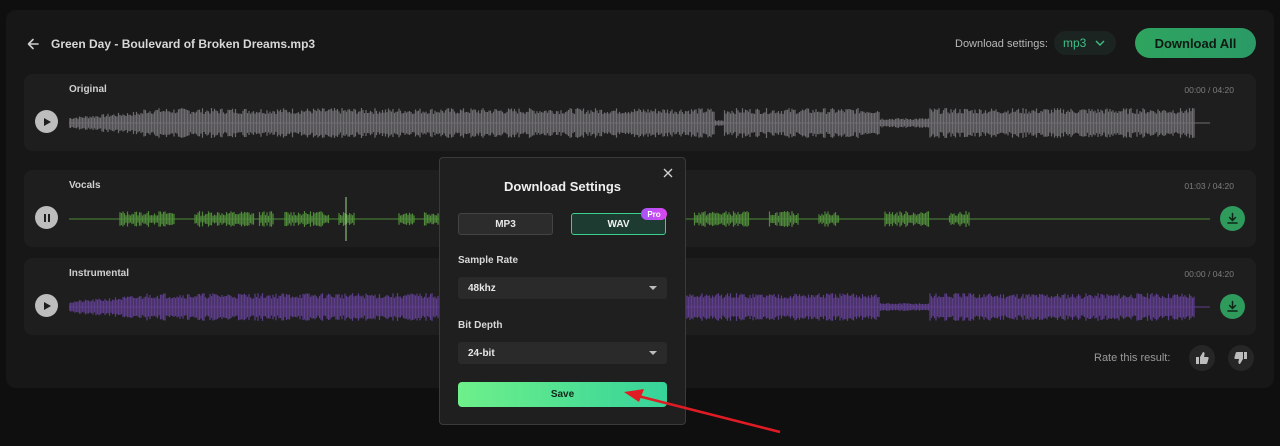  What do you see at coordinates (481, 353) in the screenshot?
I see `bit-depth-value: 24-bit` at bounding box center [481, 353].